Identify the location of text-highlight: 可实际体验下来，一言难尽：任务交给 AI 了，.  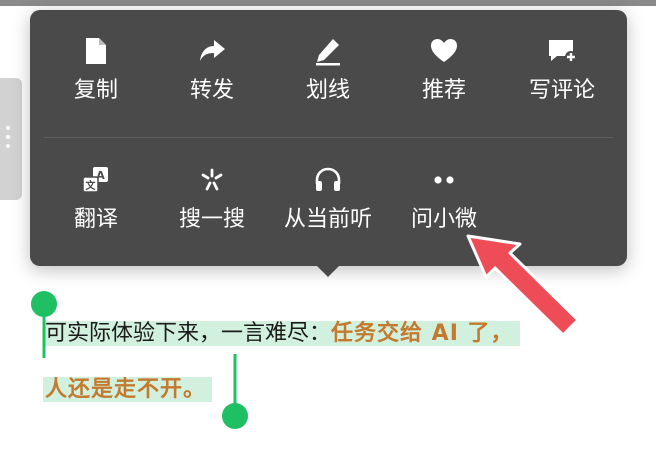
(281, 333).